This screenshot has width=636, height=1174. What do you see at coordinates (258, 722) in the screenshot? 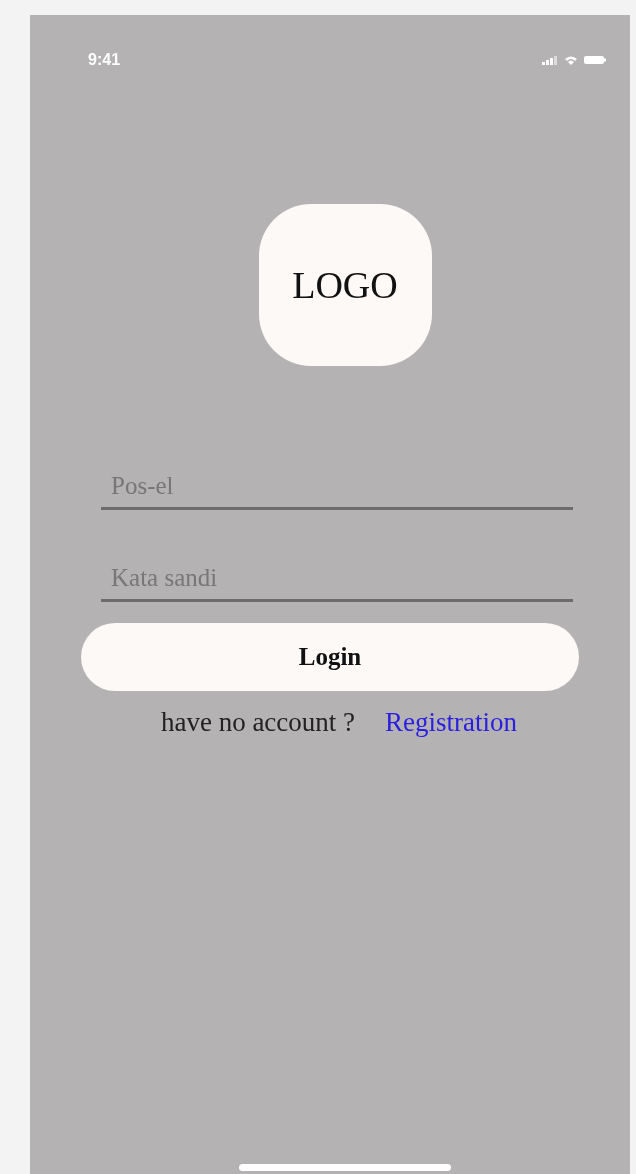
I see `register-prompt: have no account ?` at bounding box center [258, 722].